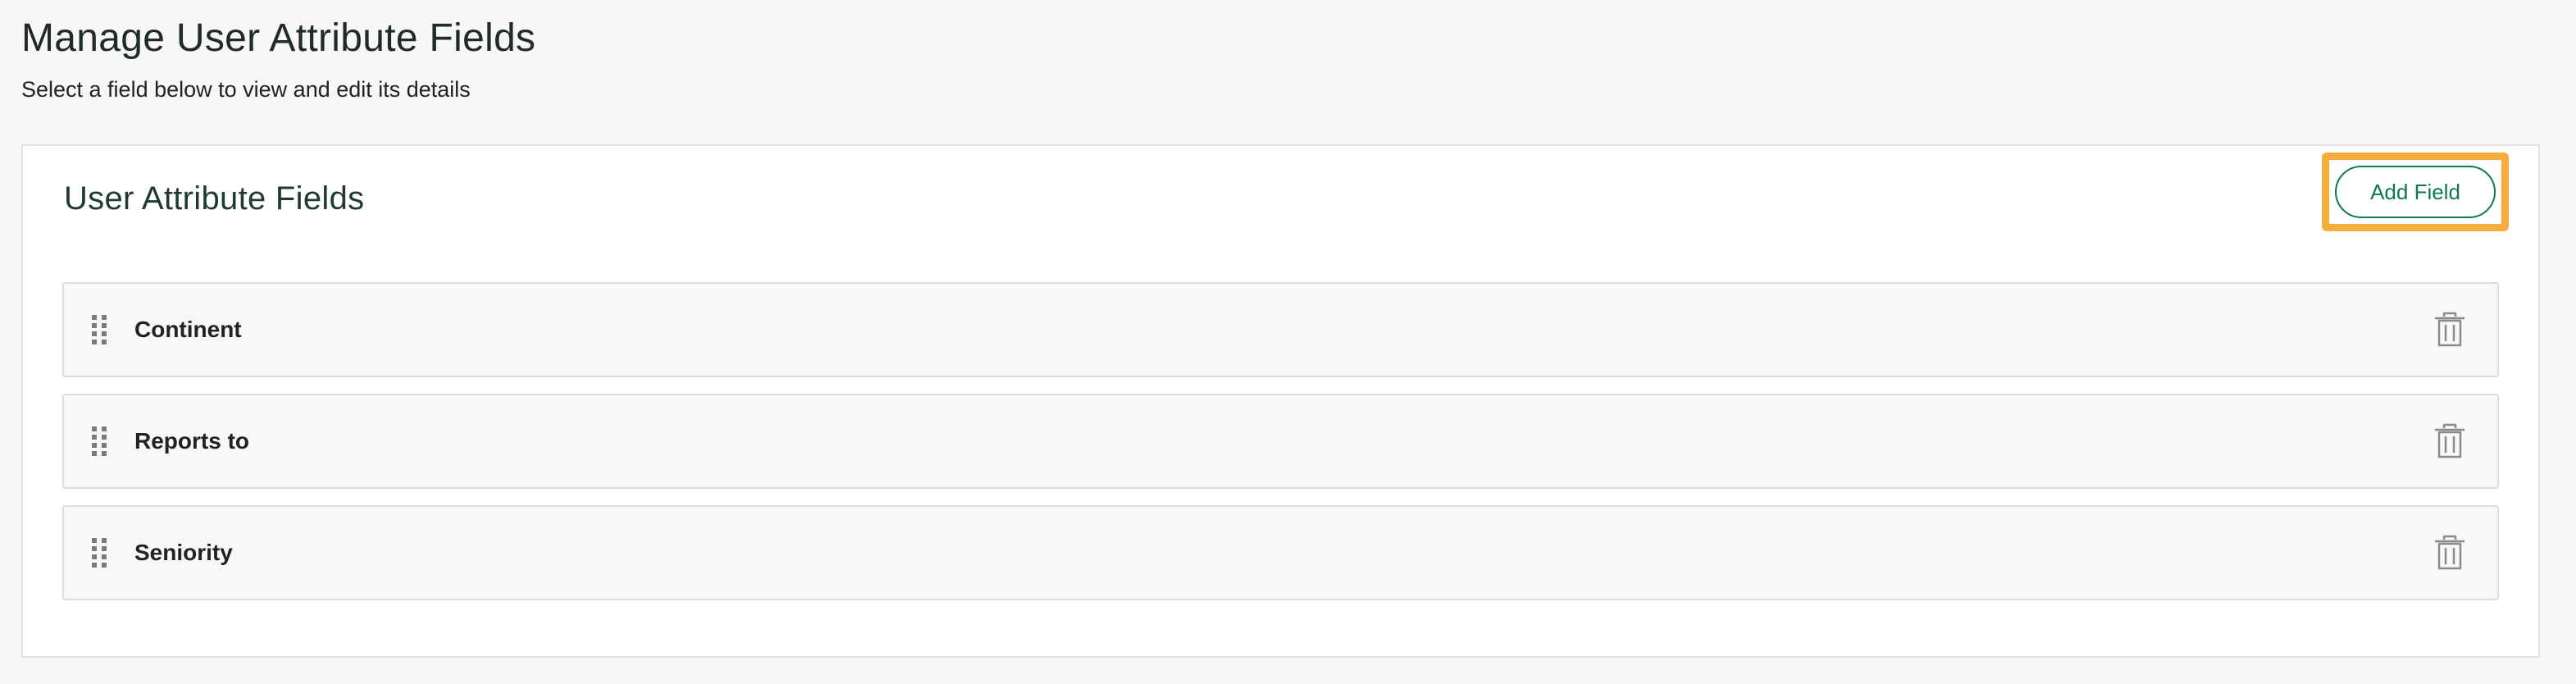 This screenshot has height=684, width=2576. Describe the element at coordinates (184, 552) in the screenshot. I see `field-label: Seniority` at that location.